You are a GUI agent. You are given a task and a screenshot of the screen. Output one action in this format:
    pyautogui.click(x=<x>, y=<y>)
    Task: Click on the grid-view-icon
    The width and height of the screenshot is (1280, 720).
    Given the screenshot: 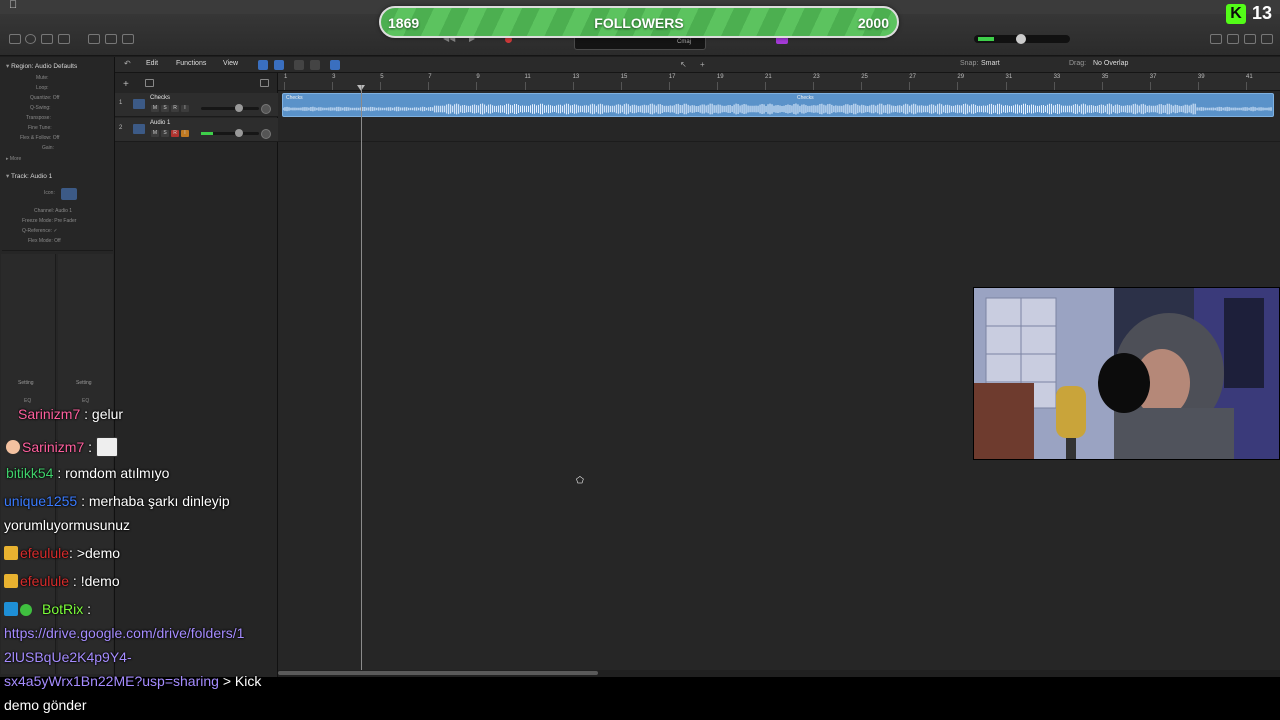 What is the action you would take?
    pyautogui.click(x=263, y=65)
    